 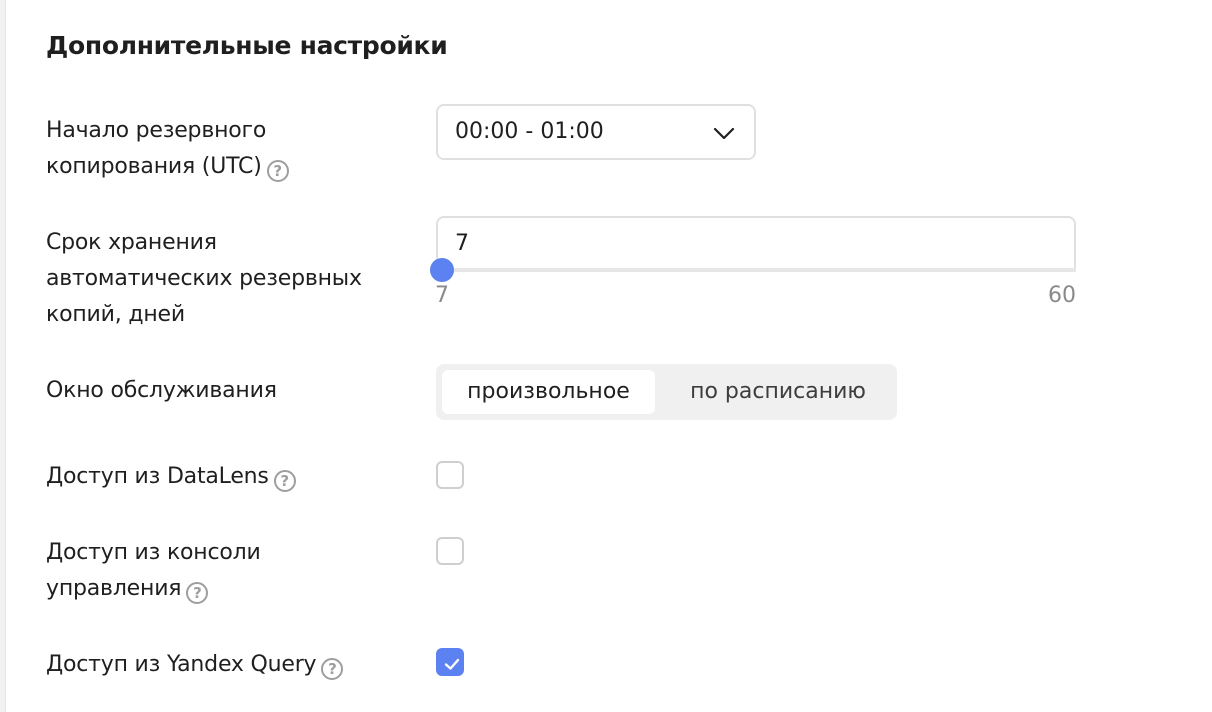 I want to click on yandex-query-label: Доступ из Yandex Query?, so click(x=221, y=665).